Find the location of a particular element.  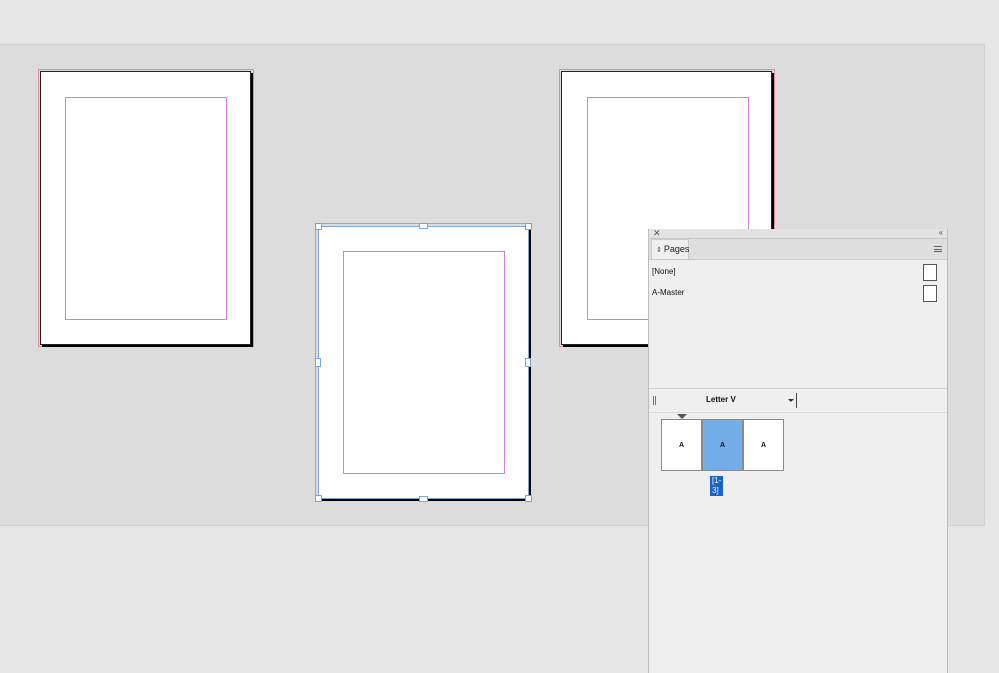

master-item-label: A-Master is located at coordinates (668, 292).